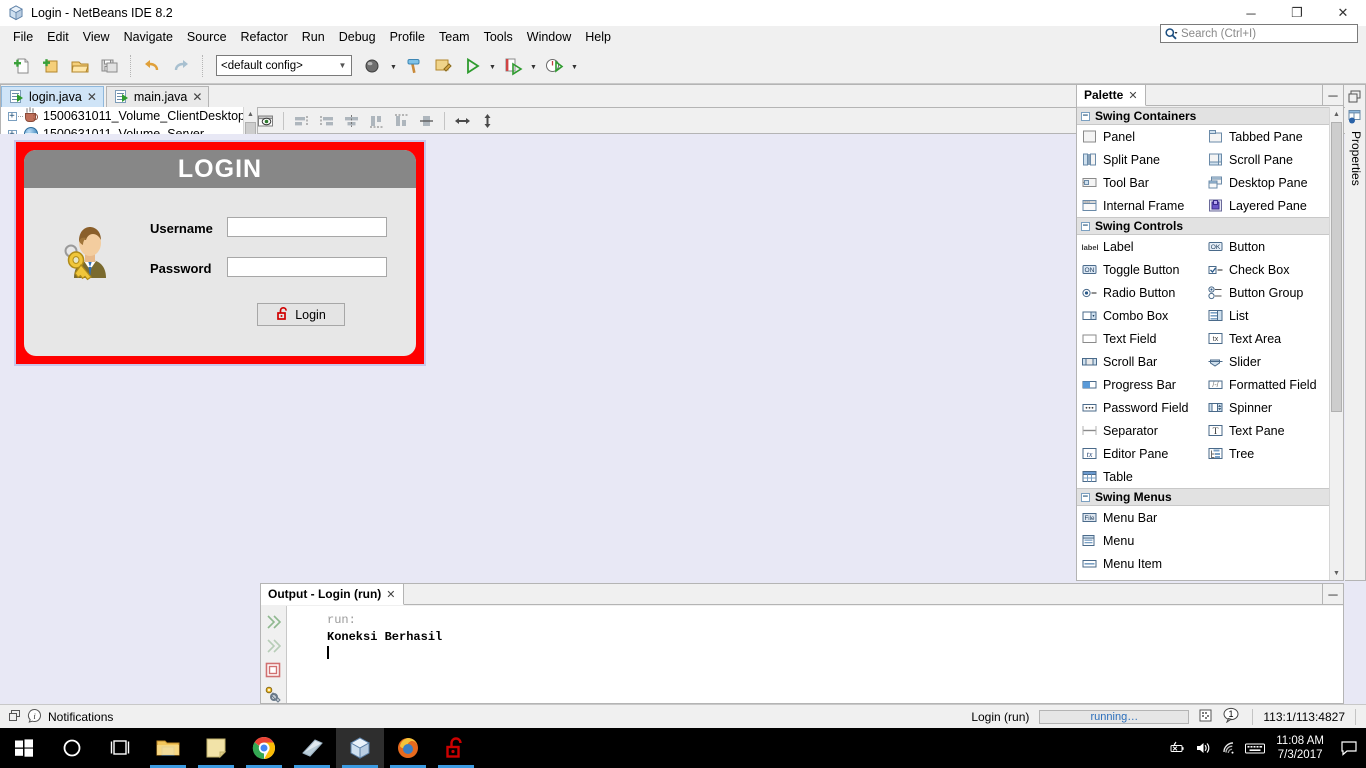  I want to click on palette-item-check-box: Check Box, so click(1266, 269).